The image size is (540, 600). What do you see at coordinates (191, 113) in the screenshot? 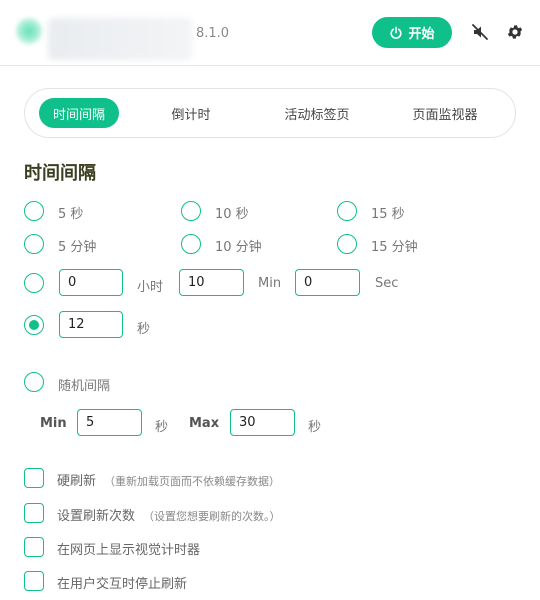
I see `tab-countdown: 倒计时` at bounding box center [191, 113].